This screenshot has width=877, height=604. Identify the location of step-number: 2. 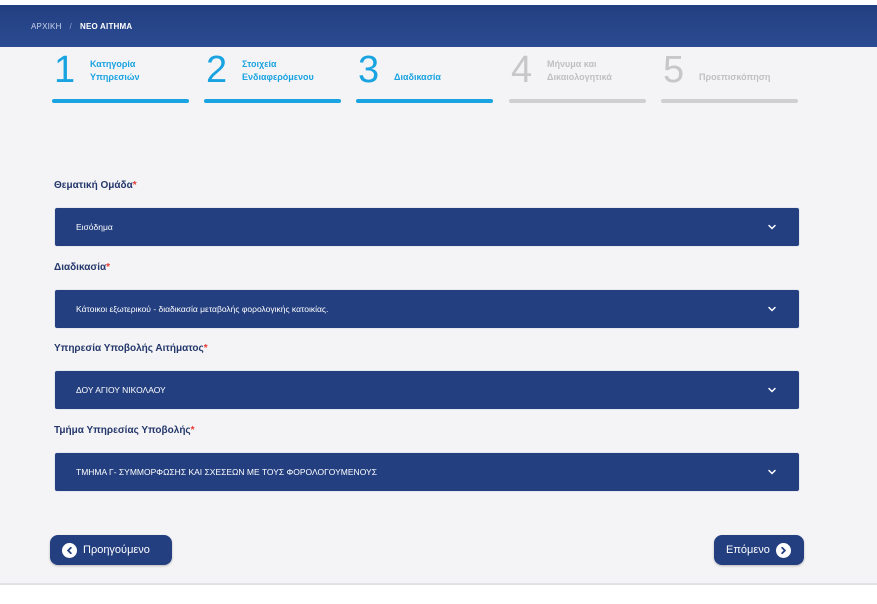
(217, 70).